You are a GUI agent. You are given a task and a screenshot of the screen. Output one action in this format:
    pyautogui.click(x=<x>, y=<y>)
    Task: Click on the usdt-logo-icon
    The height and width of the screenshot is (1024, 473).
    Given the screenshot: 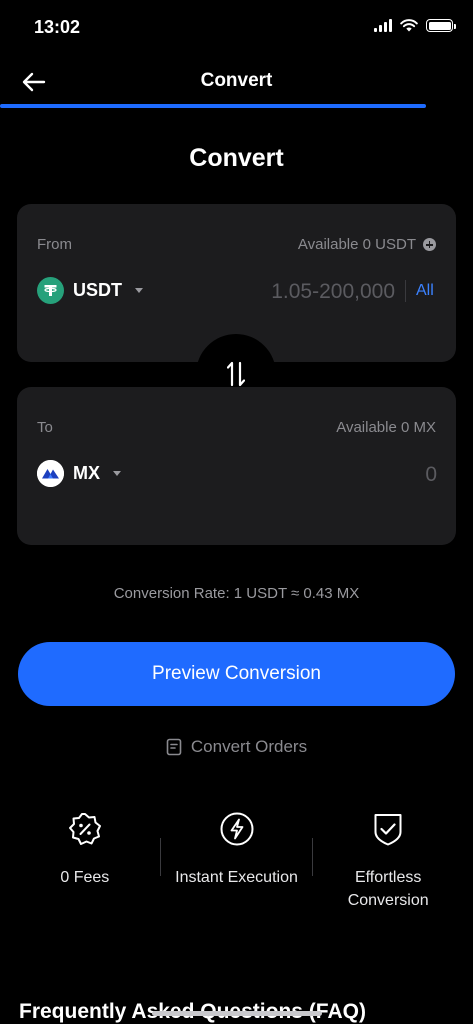 What is the action you would take?
    pyautogui.click(x=50, y=290)
    